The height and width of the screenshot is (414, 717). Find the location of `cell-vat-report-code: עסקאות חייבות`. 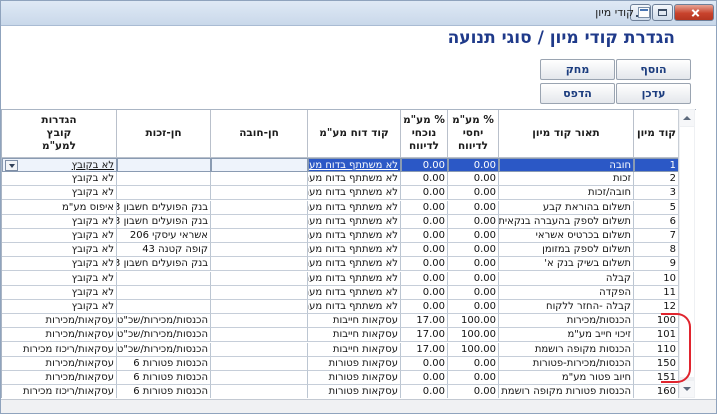

cell-vat-report-code: עסקאות חייבות is located at coordinates (354, 335).